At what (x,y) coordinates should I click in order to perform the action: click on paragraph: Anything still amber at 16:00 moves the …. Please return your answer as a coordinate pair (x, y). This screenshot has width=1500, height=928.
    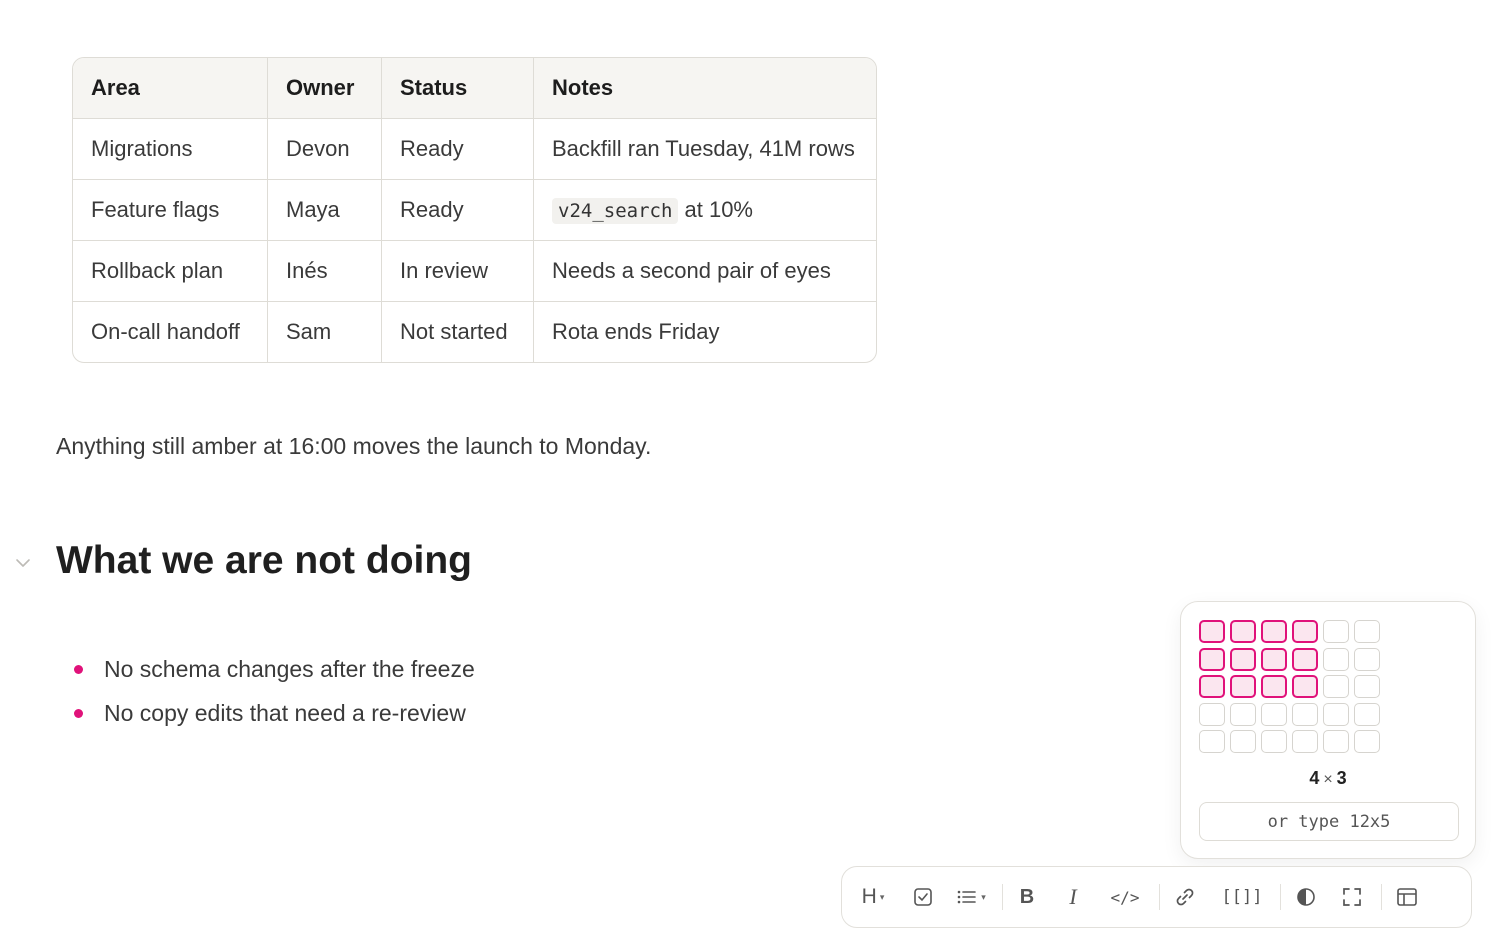
    Looking at the image, I should click on (353, 446).